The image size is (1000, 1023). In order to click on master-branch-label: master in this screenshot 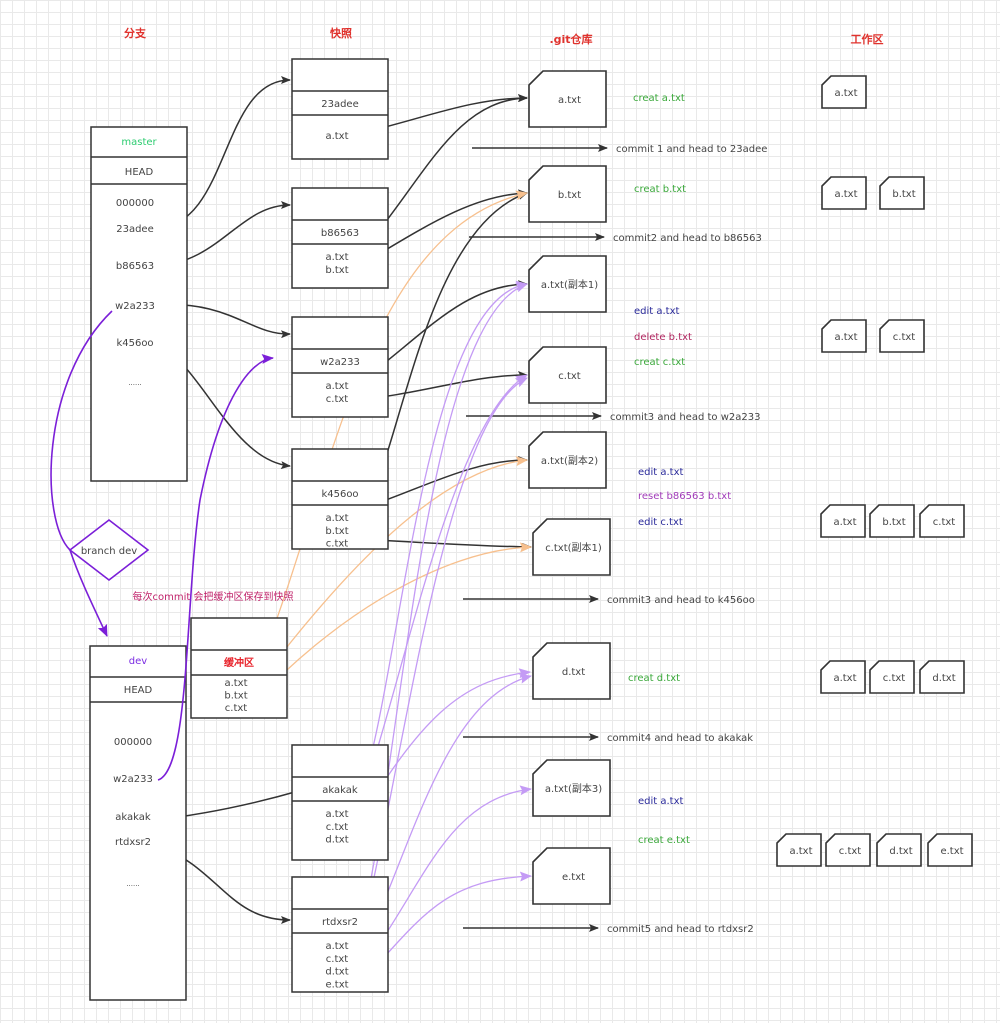, I will do `click(139, 142)`.